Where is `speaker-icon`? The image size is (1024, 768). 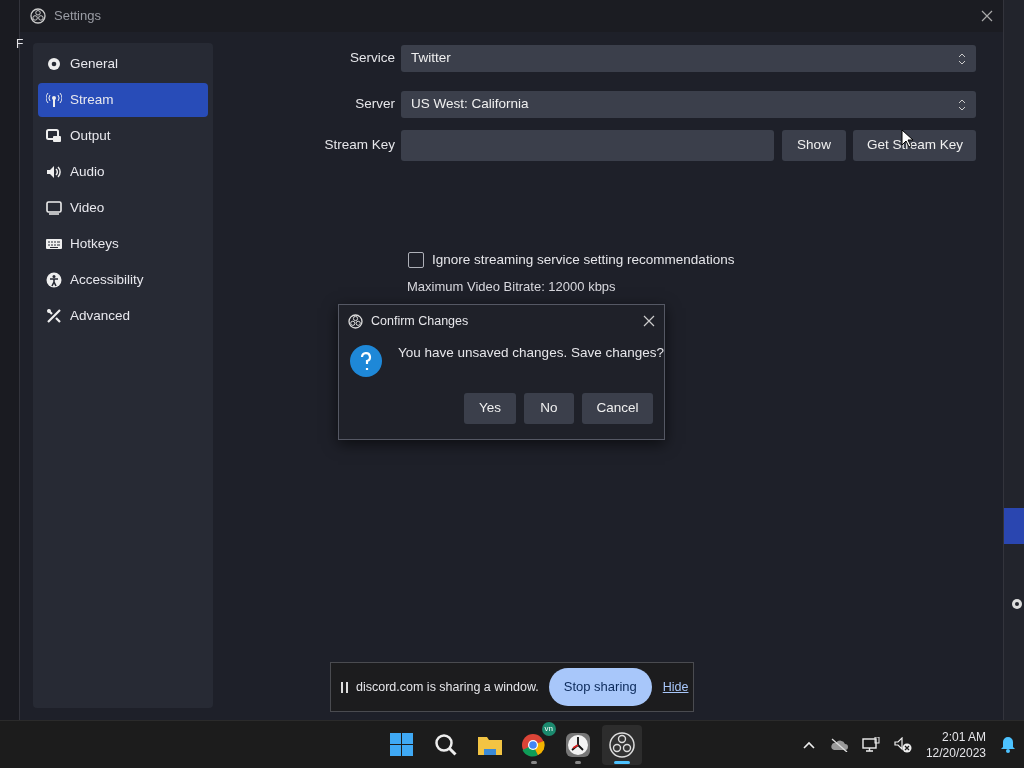
speaker-icon is located at coordinates (54, 172).